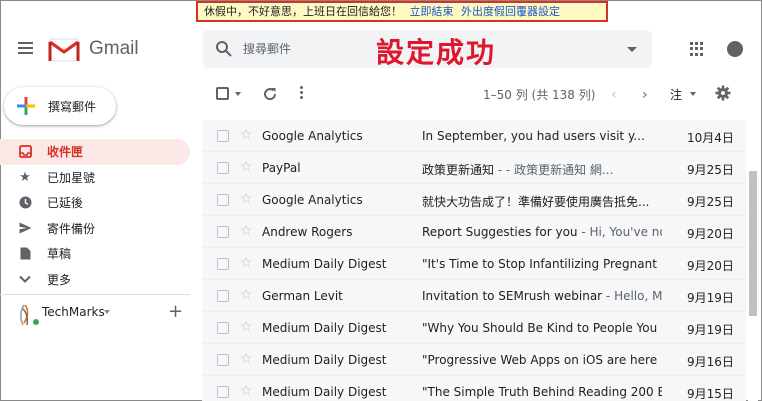  I want to click on hangouts-account: TechMarks +, so click(106, 314).